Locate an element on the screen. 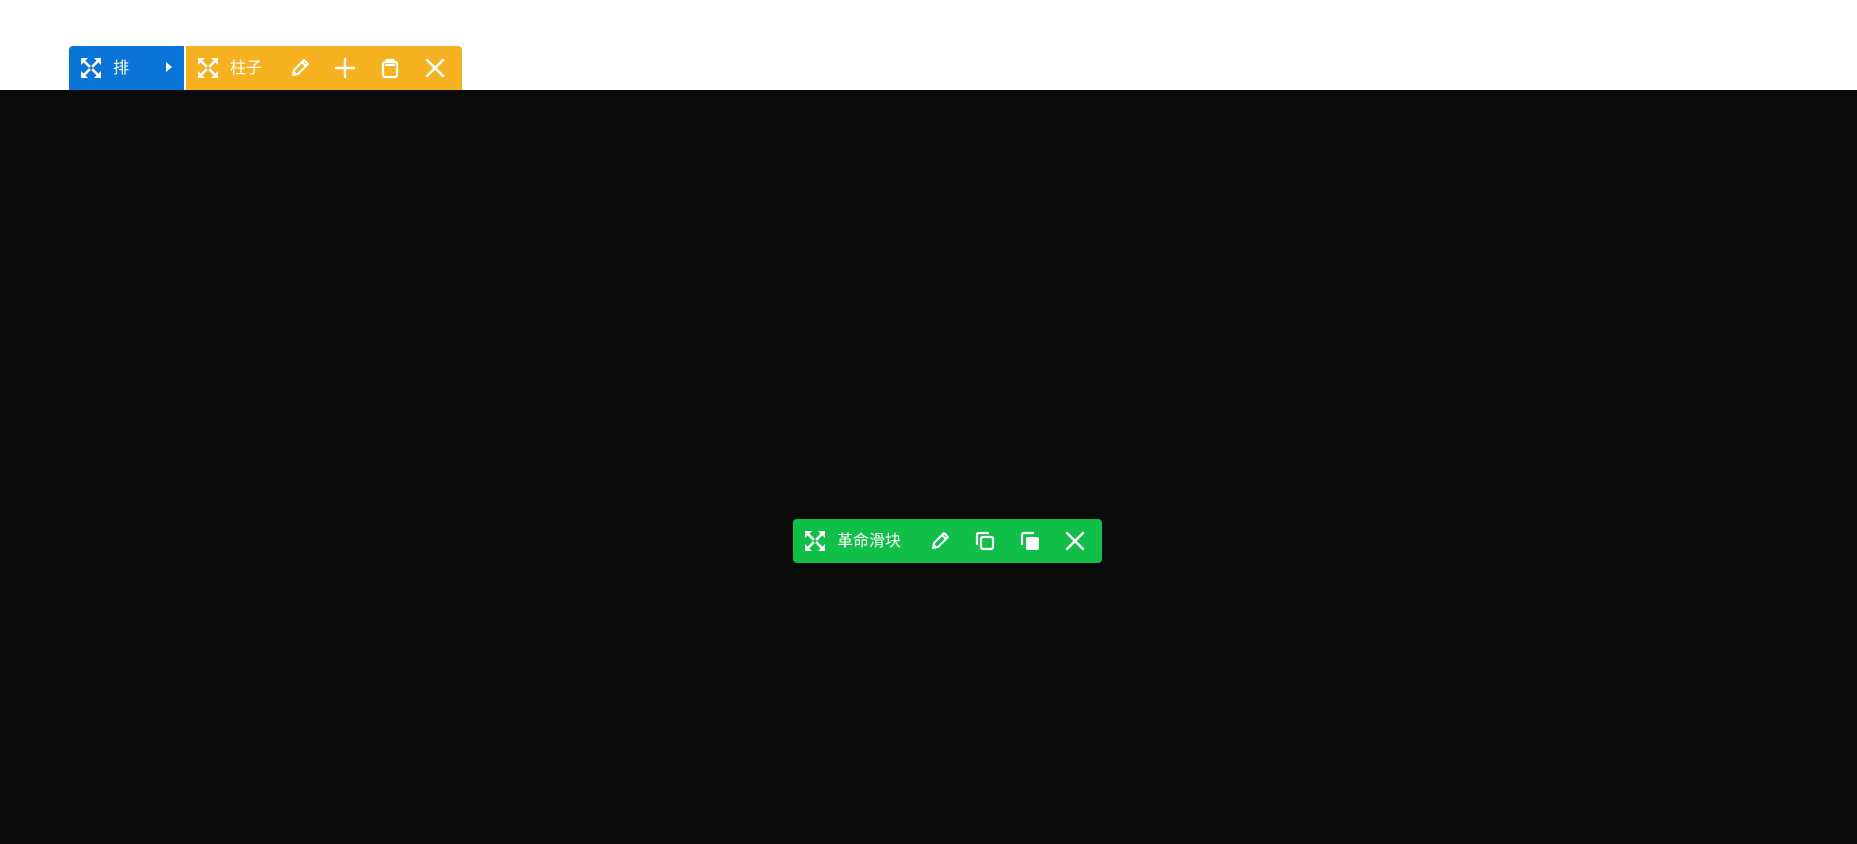 The height and width of the screenshot is (844, 1857). plus-icon is located at coordinates (345, 68).